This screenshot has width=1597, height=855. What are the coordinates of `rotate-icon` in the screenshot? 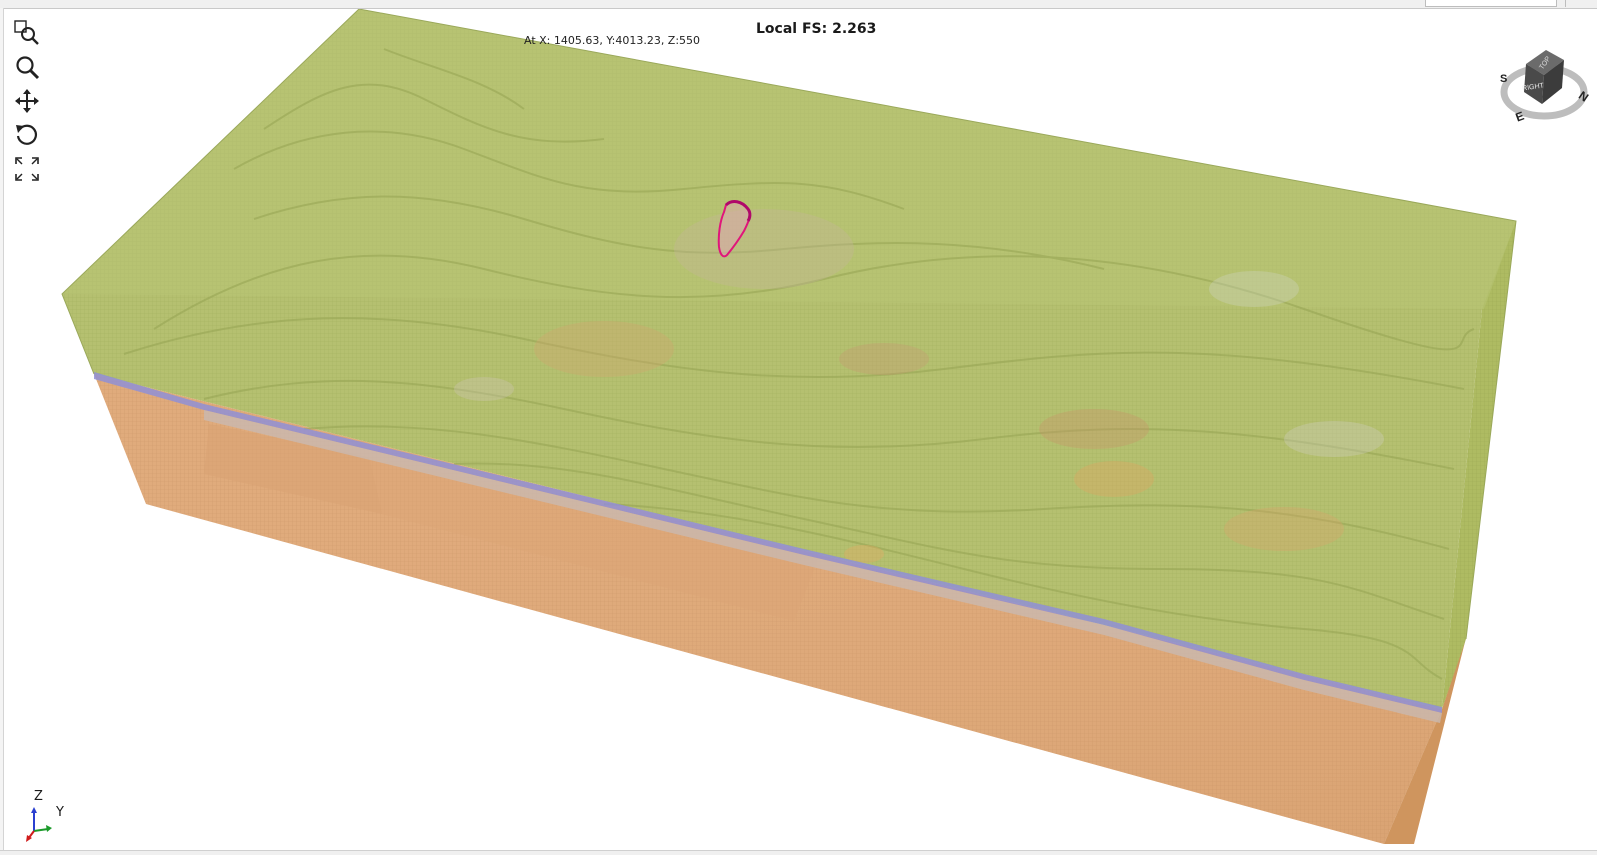 It's located at (27, 135).